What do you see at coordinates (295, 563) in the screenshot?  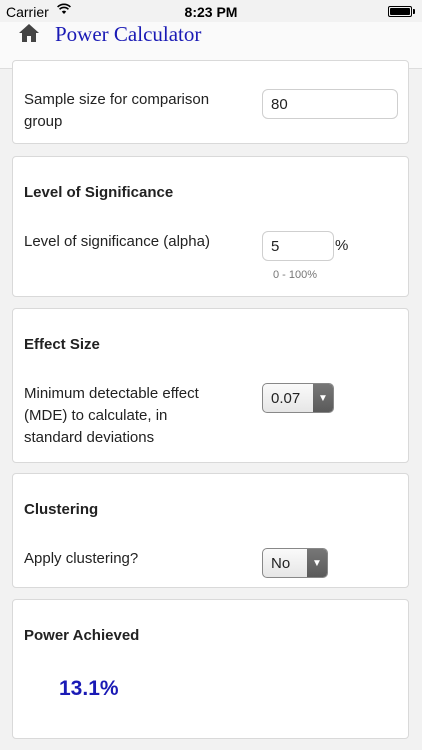 I see `clustering-select: No ▼` at bounding box center [295, 563].